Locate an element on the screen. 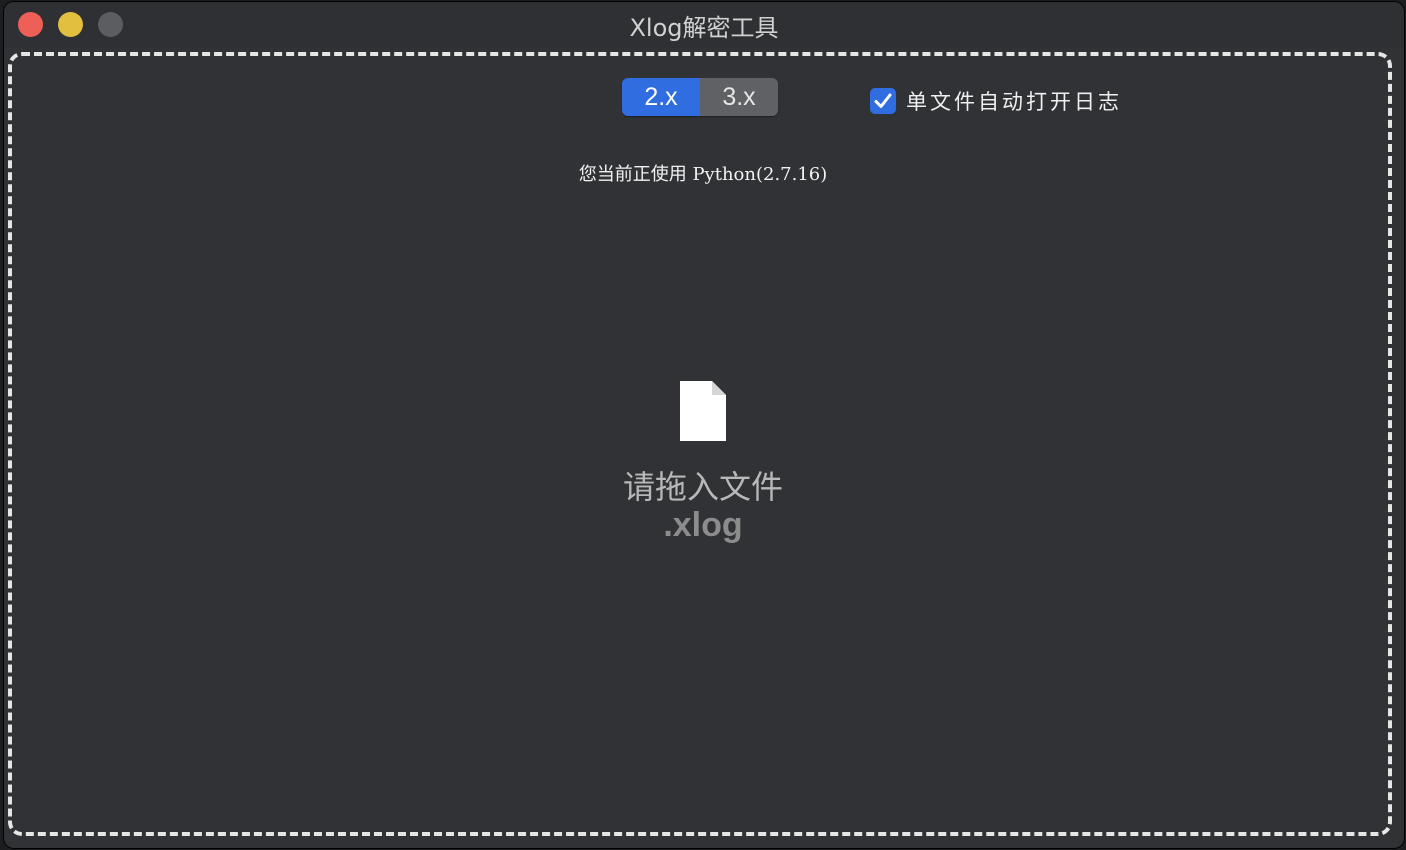  auto-open-log-checkbox is located at coordinates (883, 101).